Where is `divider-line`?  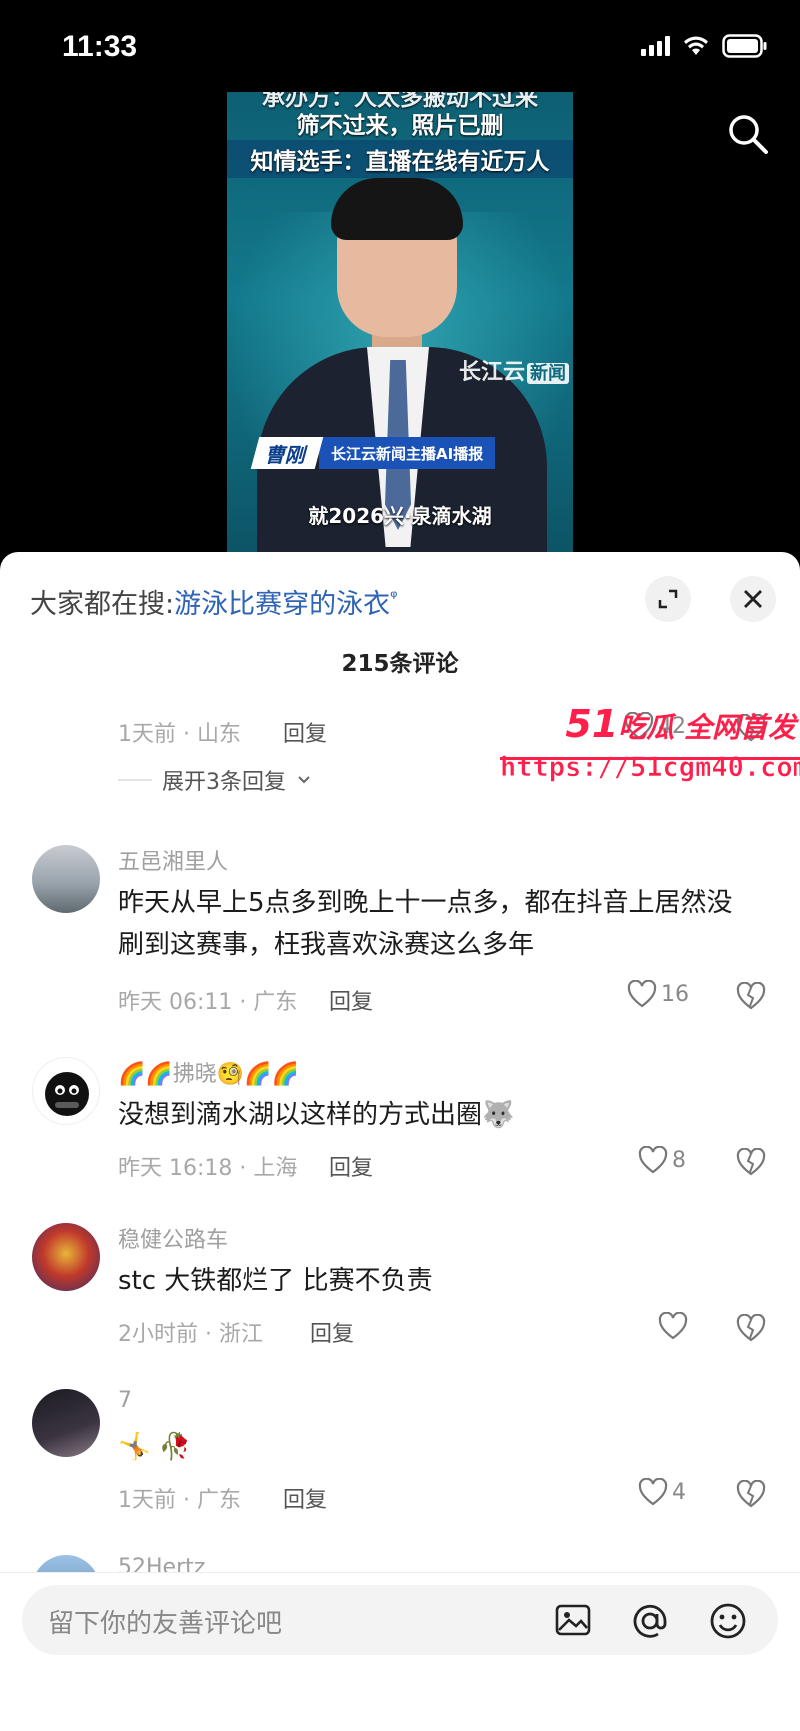
divider-line is located at coordinates (135, 780).